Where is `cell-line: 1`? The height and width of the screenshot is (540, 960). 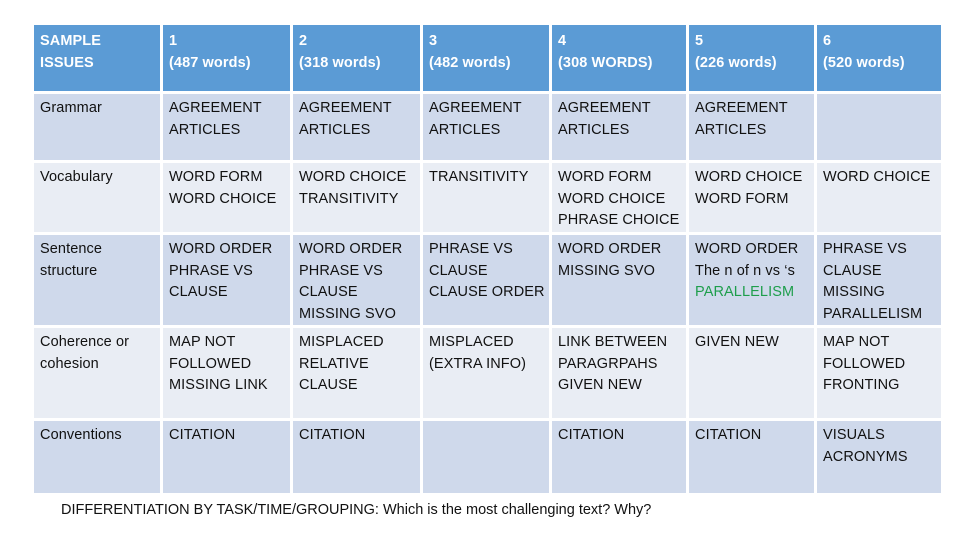 cell-line: 1 is located at coordinates (173, 41).